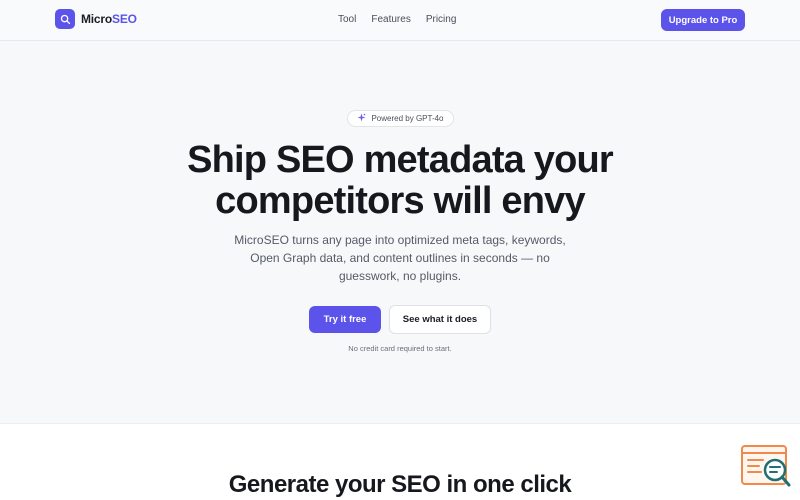  I want to click on upgrade-to-pro-button: Upgrade to Pro, so click(703, 20).